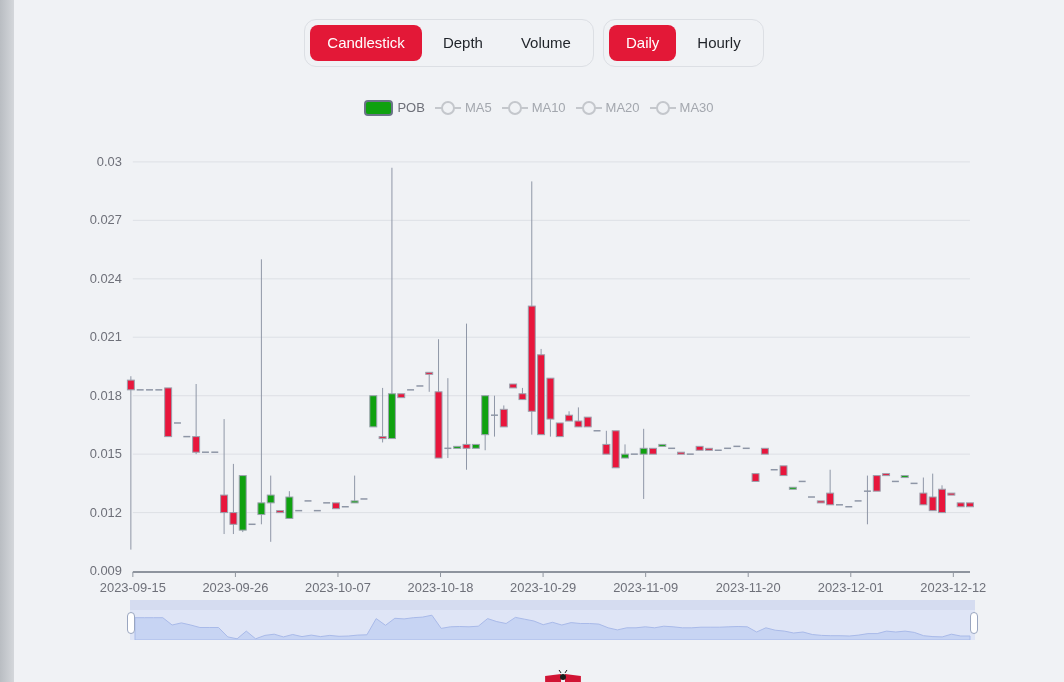  Describe the element at coordinates (105, 336) in the screenshot. I see `y-axis-label: 0.021` at that location.